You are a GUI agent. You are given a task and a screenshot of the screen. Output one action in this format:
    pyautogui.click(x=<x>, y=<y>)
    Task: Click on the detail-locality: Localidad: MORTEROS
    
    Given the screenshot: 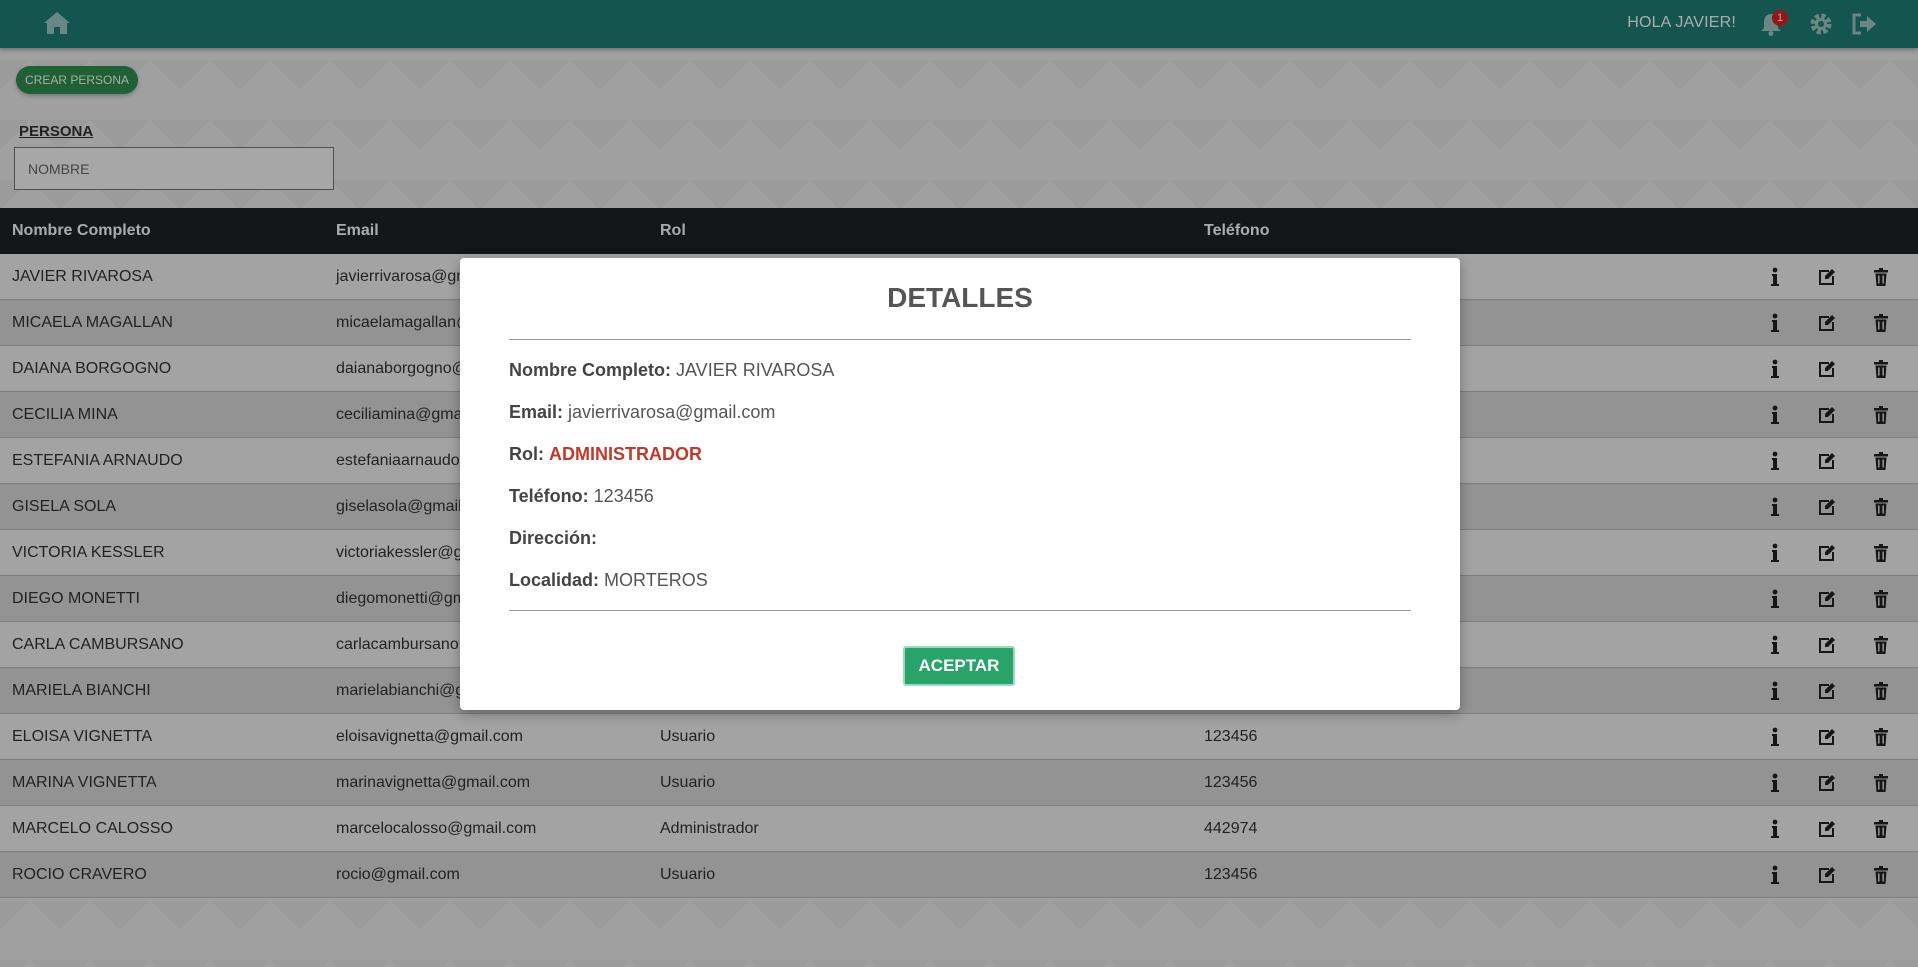 What is the action you would take?
    pyautogui.click(x=608, y=580)
    